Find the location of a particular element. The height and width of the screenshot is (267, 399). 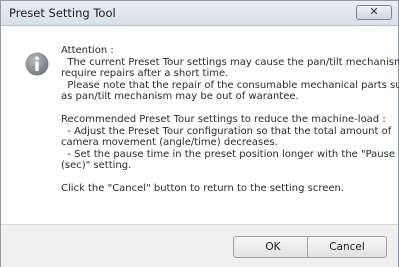

message-line: Attention : is located at coordinates (87, 50).